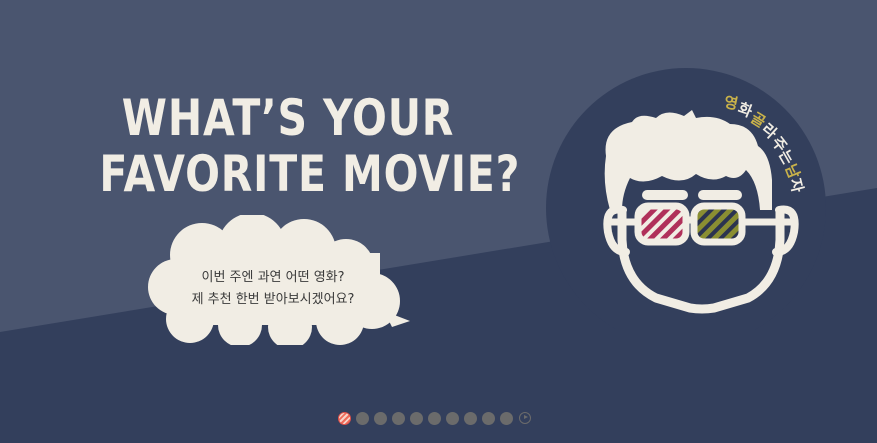 The height and width of the screenshot is (443, 877). I want to click on slide-dot-1-active, so click(344, 418).